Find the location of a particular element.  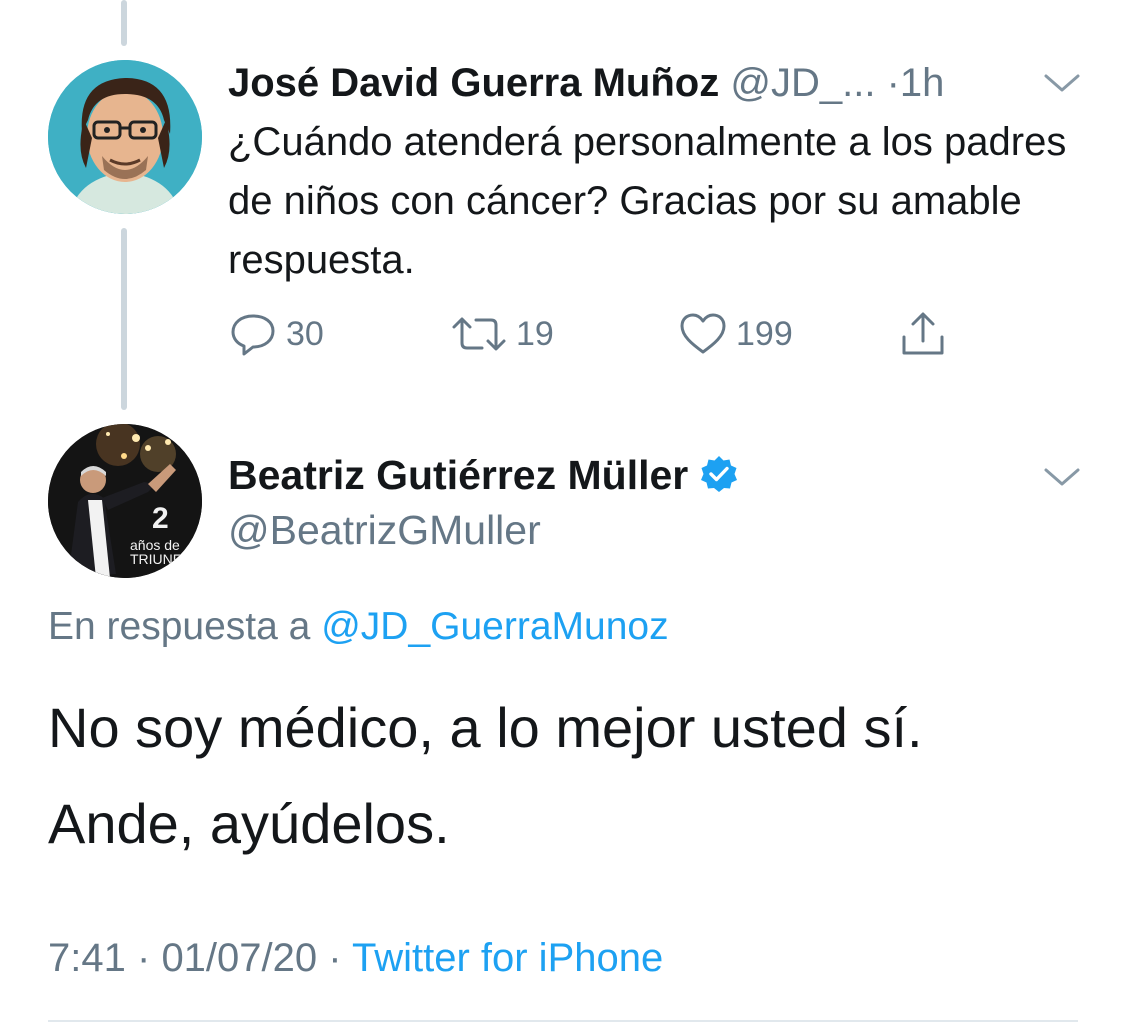

tweet-metadata: 7:41 · 01/07/20 · Twitter for iPhone is located at coordinates (355, 958).